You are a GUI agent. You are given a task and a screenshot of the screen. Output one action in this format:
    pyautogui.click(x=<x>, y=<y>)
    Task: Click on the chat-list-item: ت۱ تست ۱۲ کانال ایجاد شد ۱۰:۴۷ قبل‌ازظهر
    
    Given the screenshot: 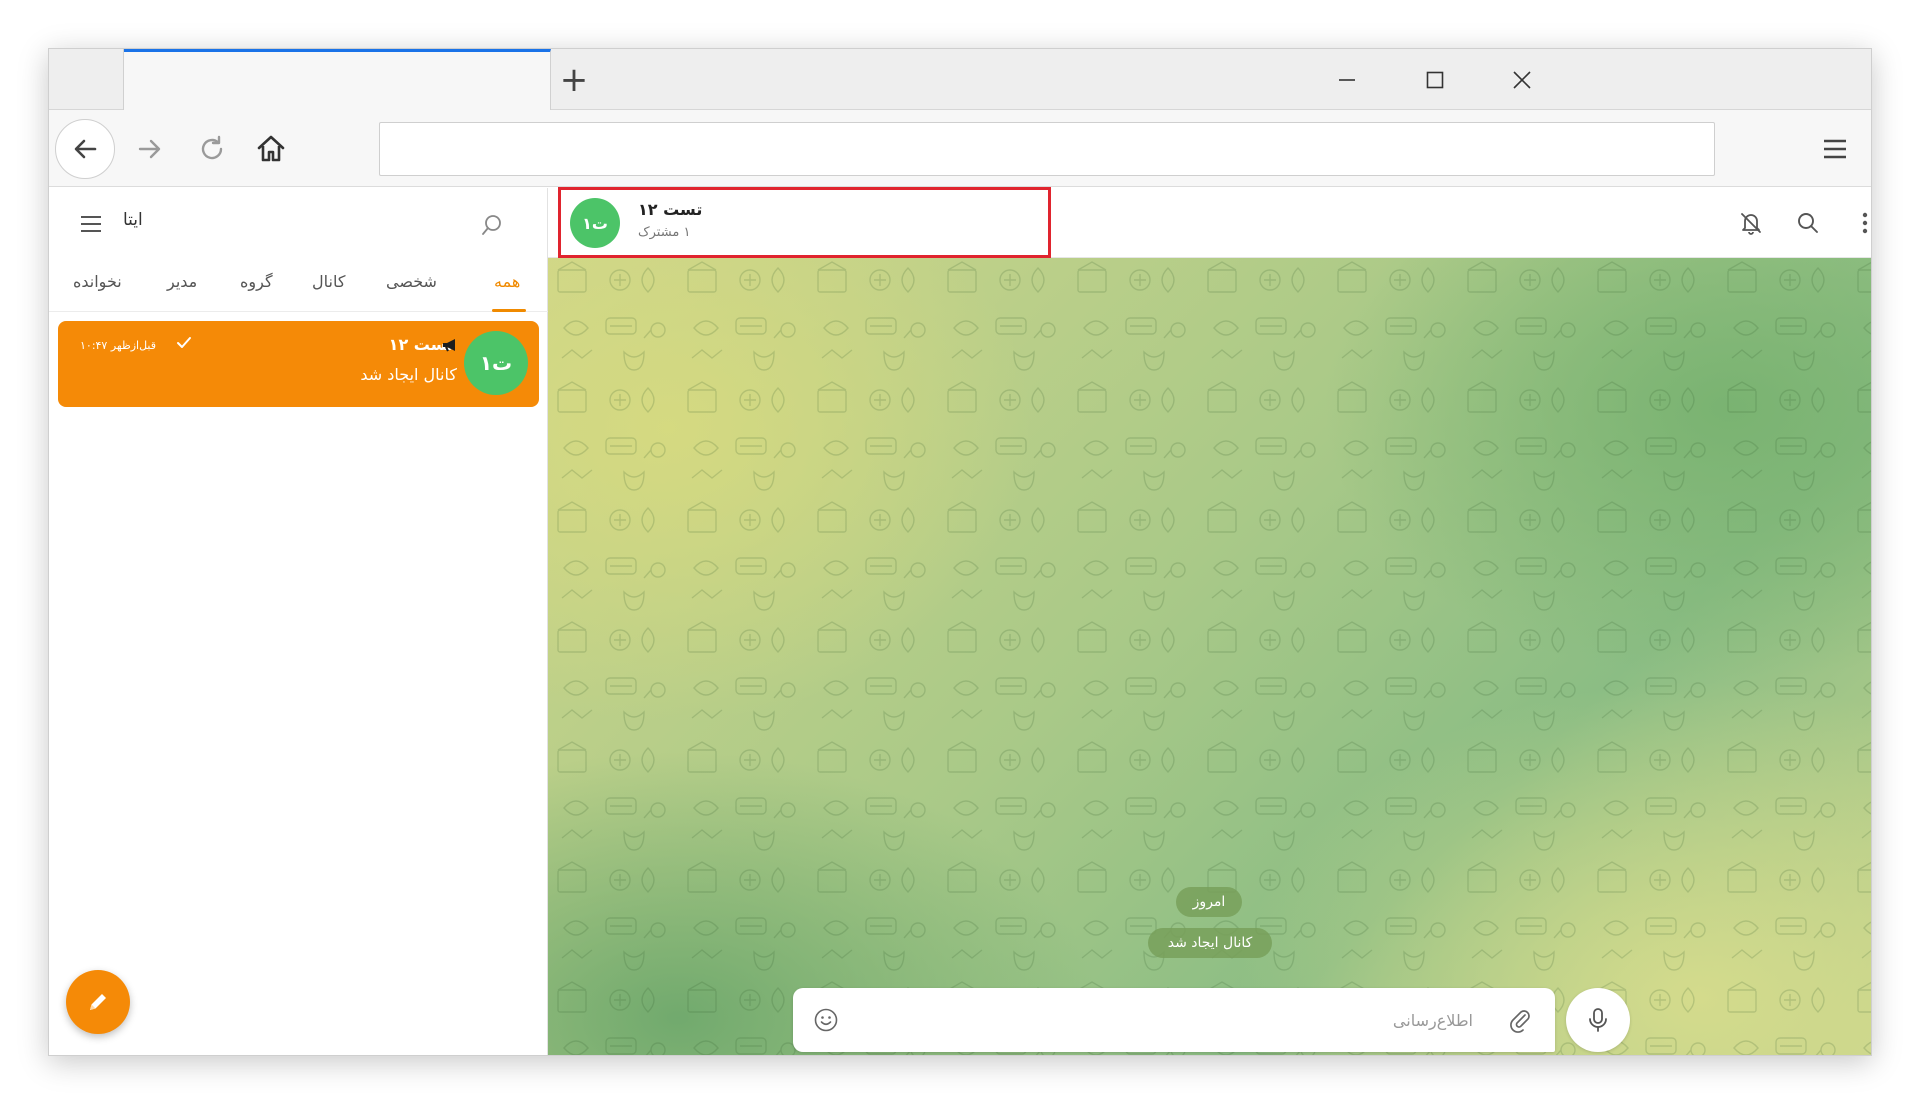 What is the action you would take?
    pyautogui.click(x=298, y=364)
    